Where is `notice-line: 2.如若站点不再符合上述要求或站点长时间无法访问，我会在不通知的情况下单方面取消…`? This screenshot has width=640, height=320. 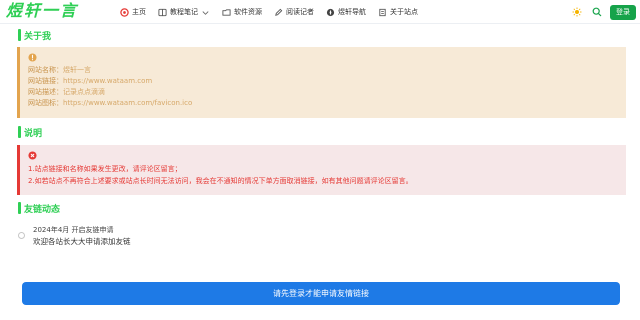 notice-line: 2.如若站点不再符合上述要求或站点长时间无法访问，我会在不通知的情况下单方面取消… is located at coordinates (220, 181).